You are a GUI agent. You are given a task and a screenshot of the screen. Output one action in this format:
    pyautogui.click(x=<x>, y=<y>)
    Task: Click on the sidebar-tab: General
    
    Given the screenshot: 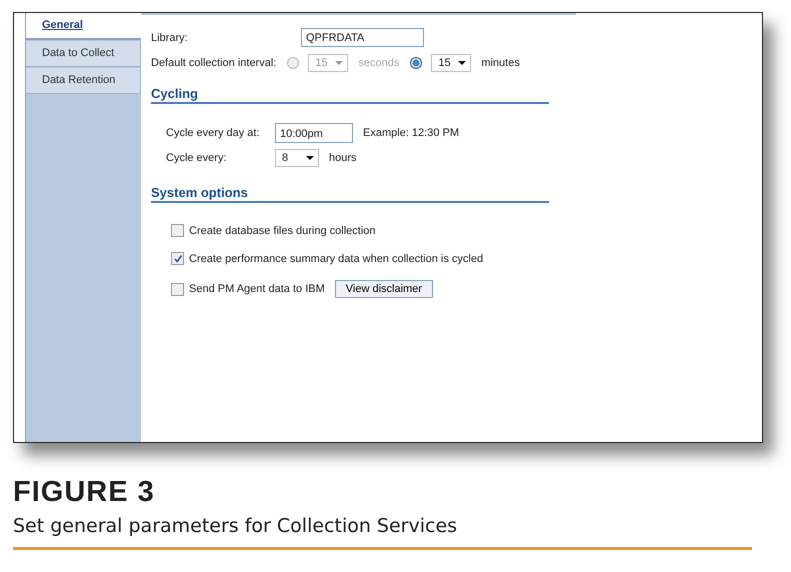 What is the action you would take?
    pyautogui.click(x=83, y=26)
    